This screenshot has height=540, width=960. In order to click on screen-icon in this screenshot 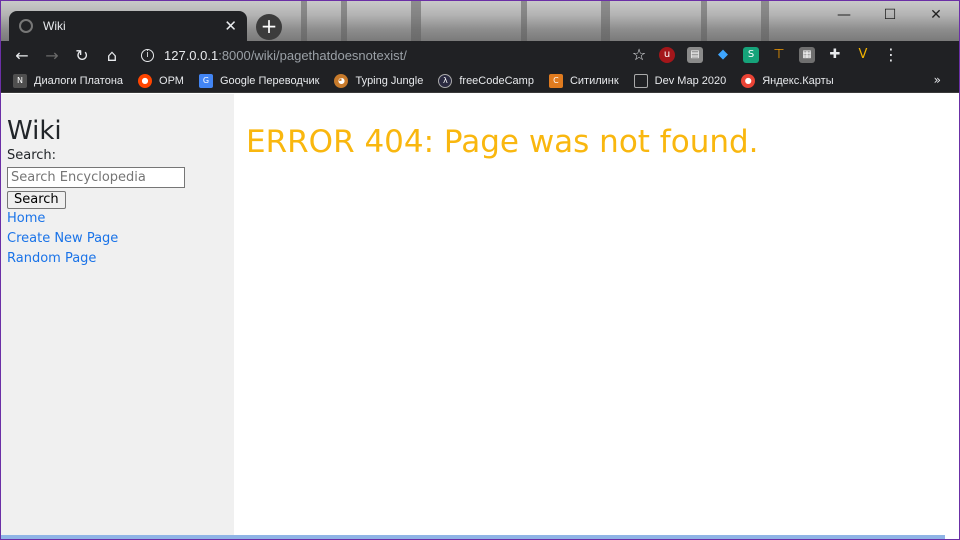, I will do `click(640, 80)`.